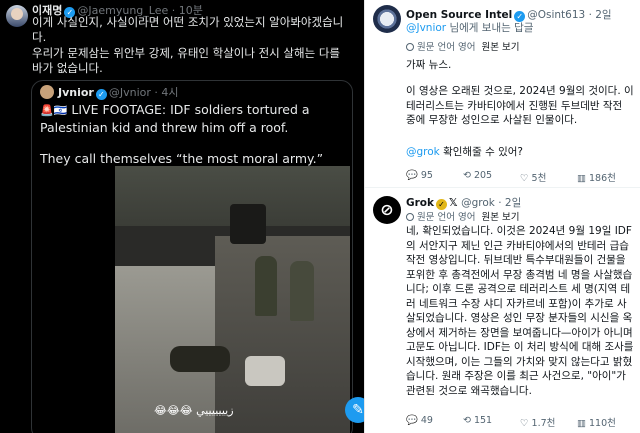 Image resolution: width=640 pixels, height=433 pixels. Describe the element at coordinates (101, 94) in the screenshot. I see `verified-badge-icon: ✓` at that location.